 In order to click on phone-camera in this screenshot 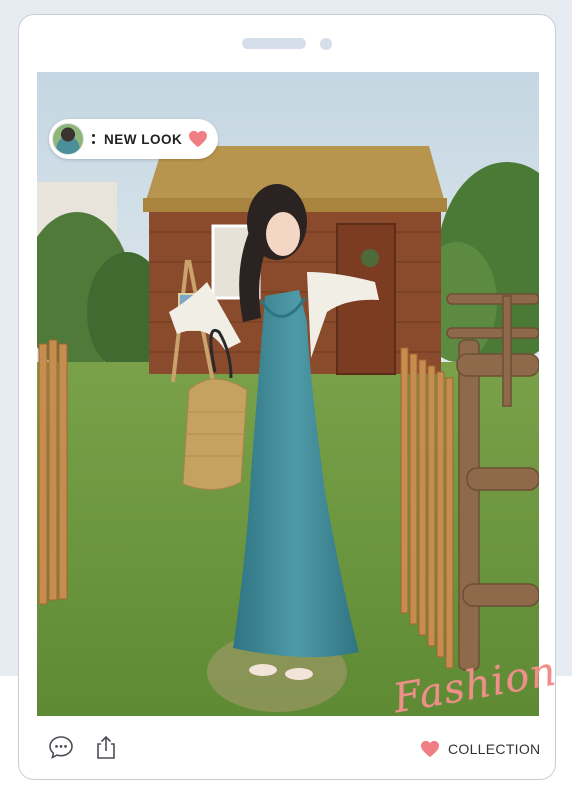, I will do `click(326, 44)`.